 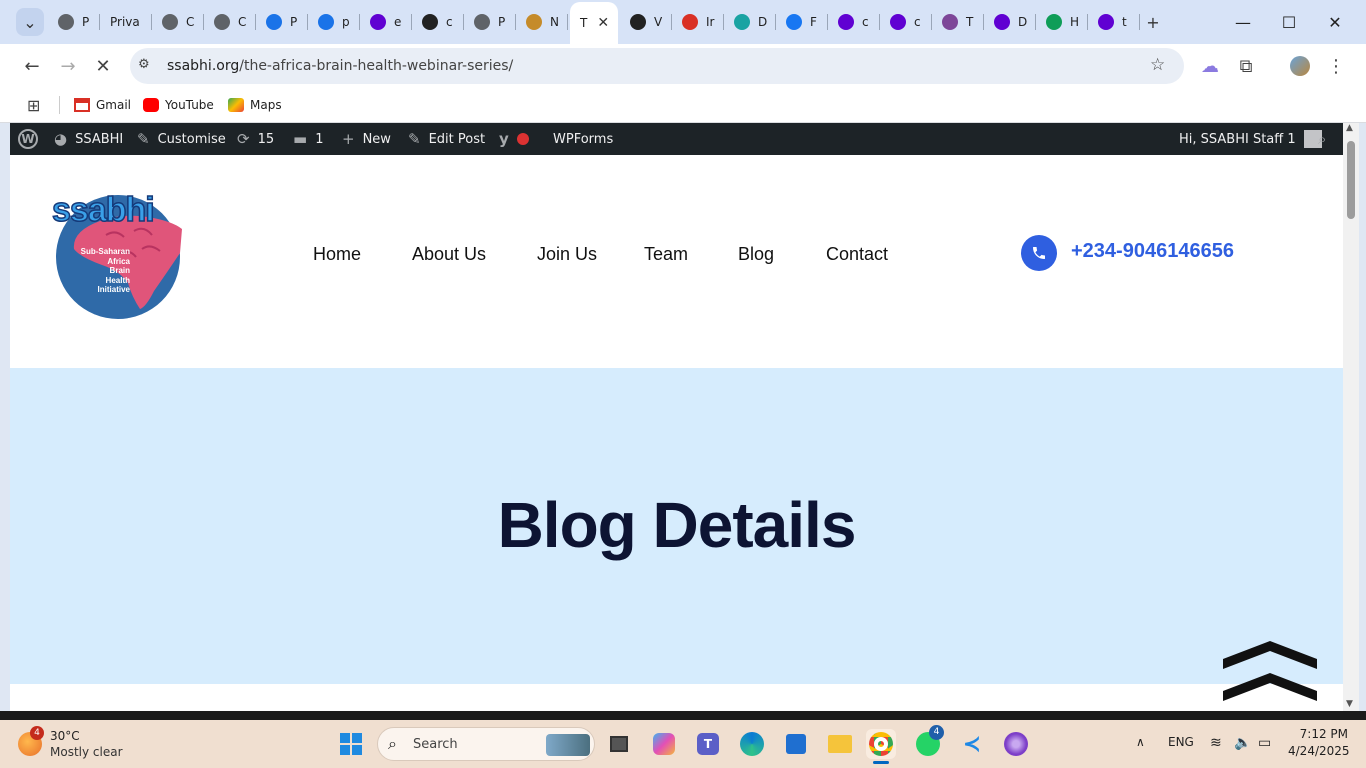 What do you see at coordinates (144, 64) in the screenshot?
I see `site-info-icon: ⚙` at bounding box center [144, 64].